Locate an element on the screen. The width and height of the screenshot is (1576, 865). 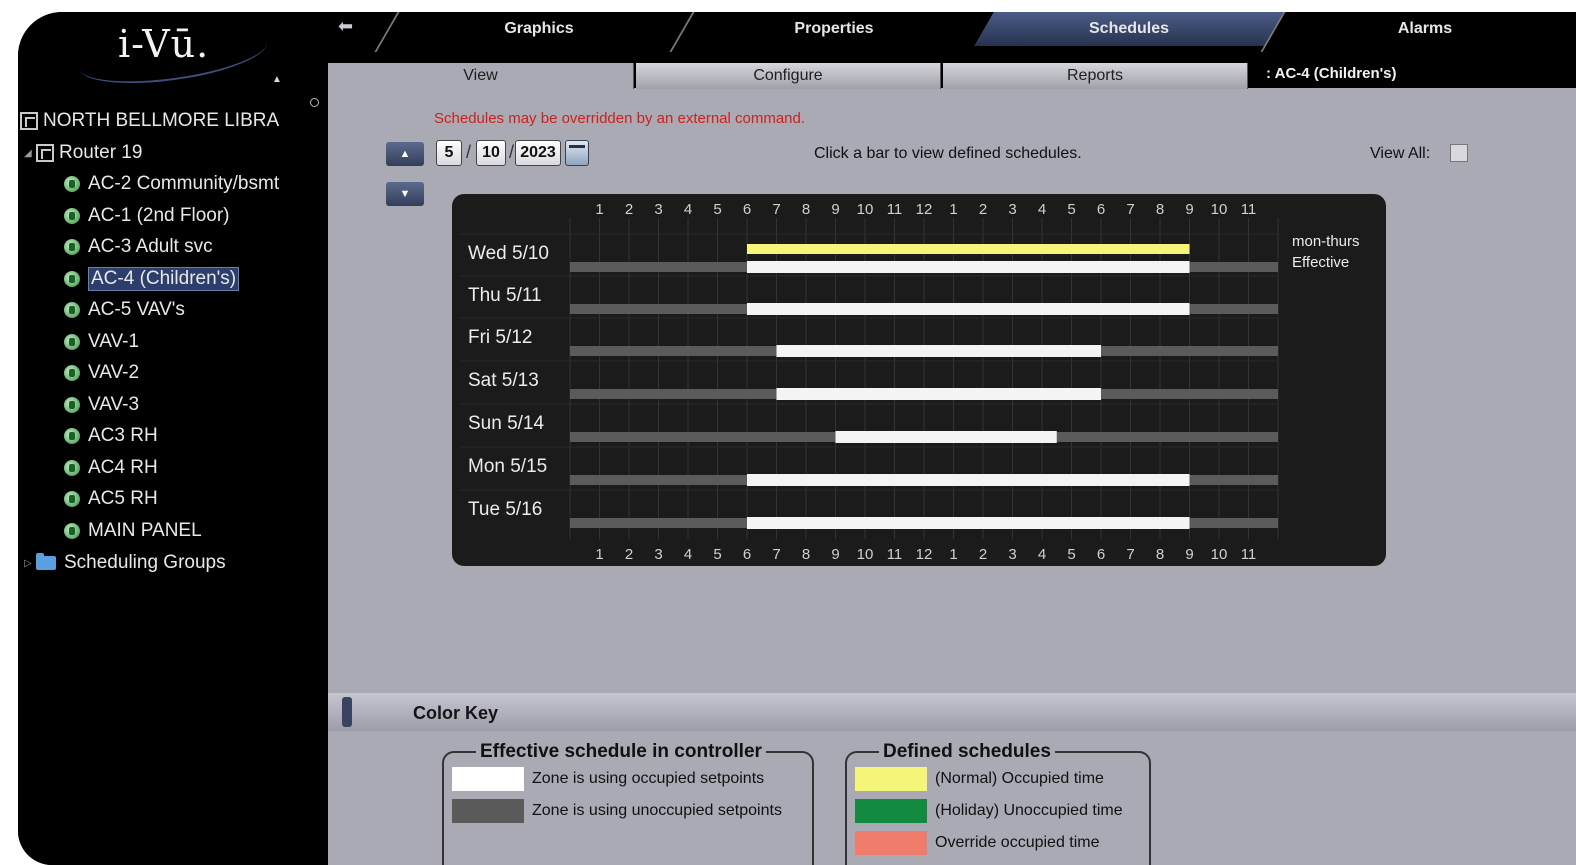
tree-item: VAV-1 is located at coordinates (101, 342).